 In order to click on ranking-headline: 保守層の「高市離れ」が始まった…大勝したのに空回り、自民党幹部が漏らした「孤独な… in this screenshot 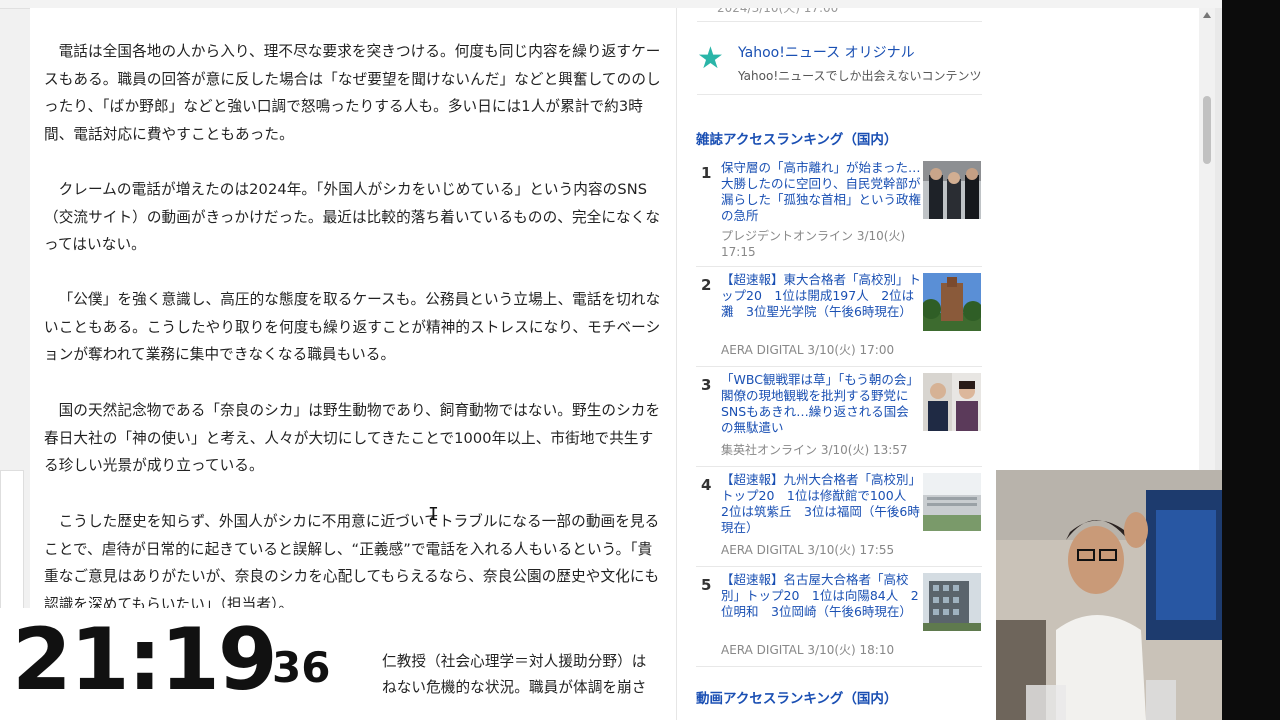, I will do `click(821, 192)`.